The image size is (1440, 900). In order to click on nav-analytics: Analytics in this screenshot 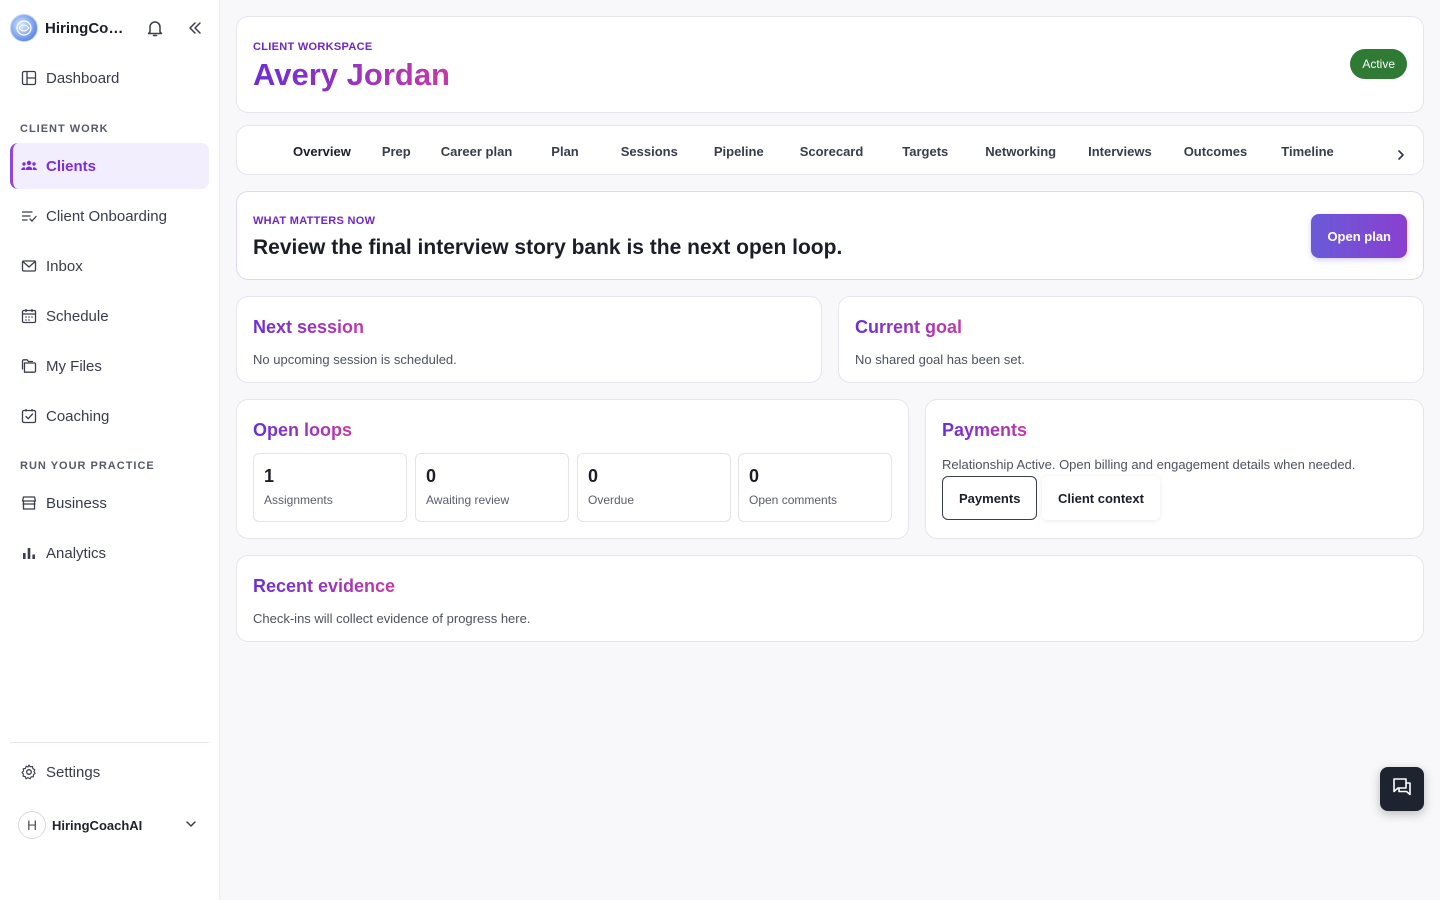, I will do `click(109, 553)`.